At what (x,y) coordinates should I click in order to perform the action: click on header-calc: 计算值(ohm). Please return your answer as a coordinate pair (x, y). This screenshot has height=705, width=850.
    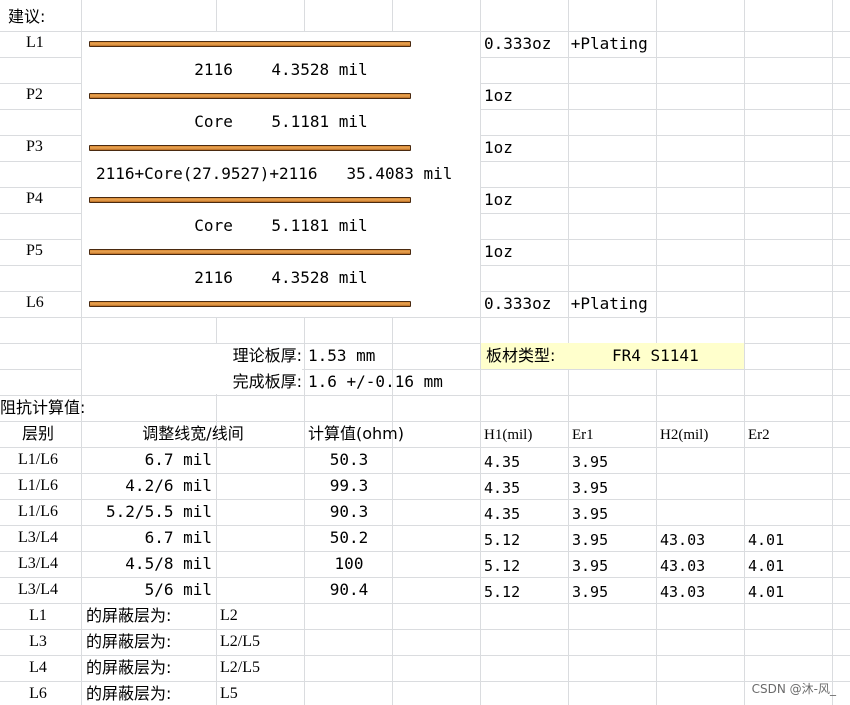
    Looking at the image, I should click on (356, 433).